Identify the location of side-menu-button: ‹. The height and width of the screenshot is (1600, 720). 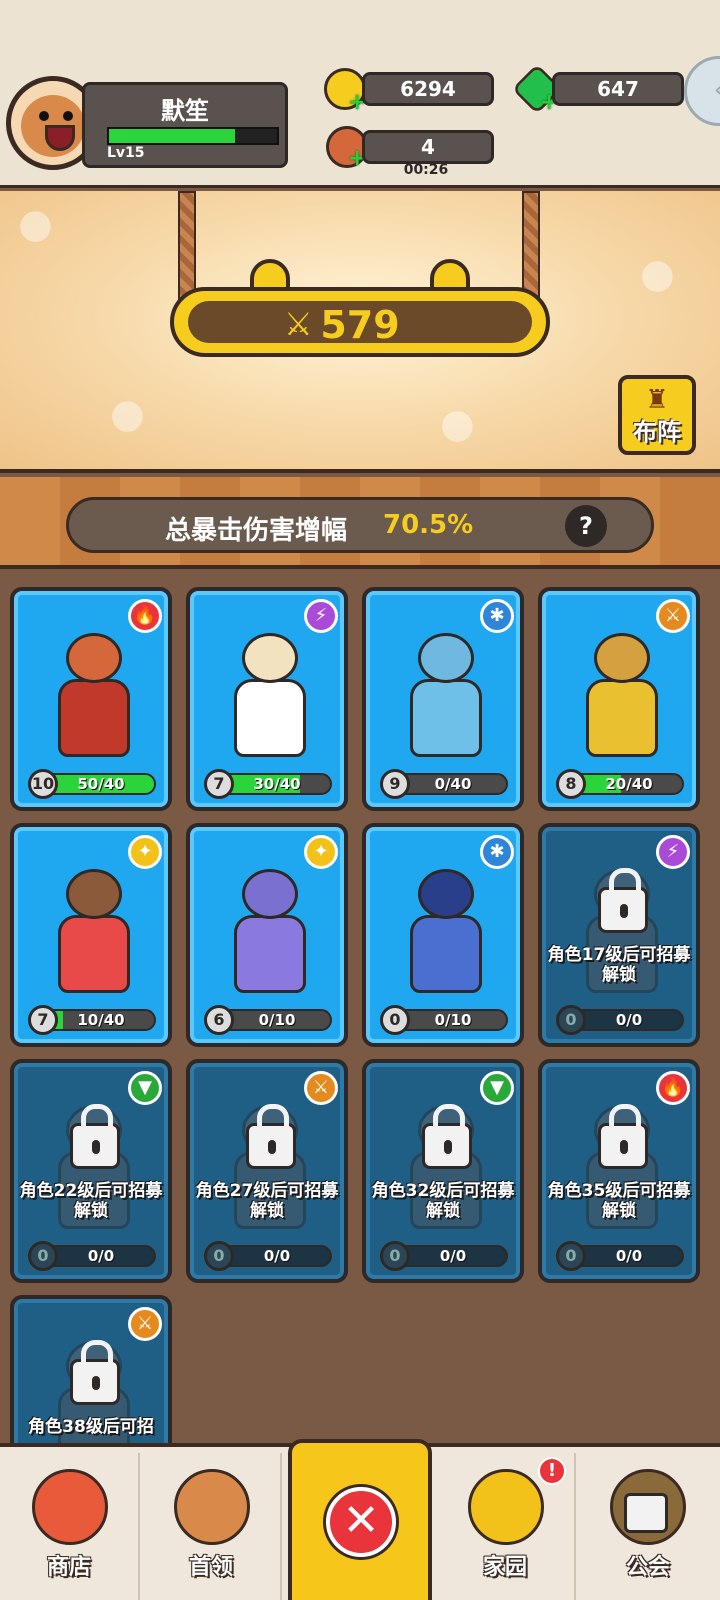
(702, 91).